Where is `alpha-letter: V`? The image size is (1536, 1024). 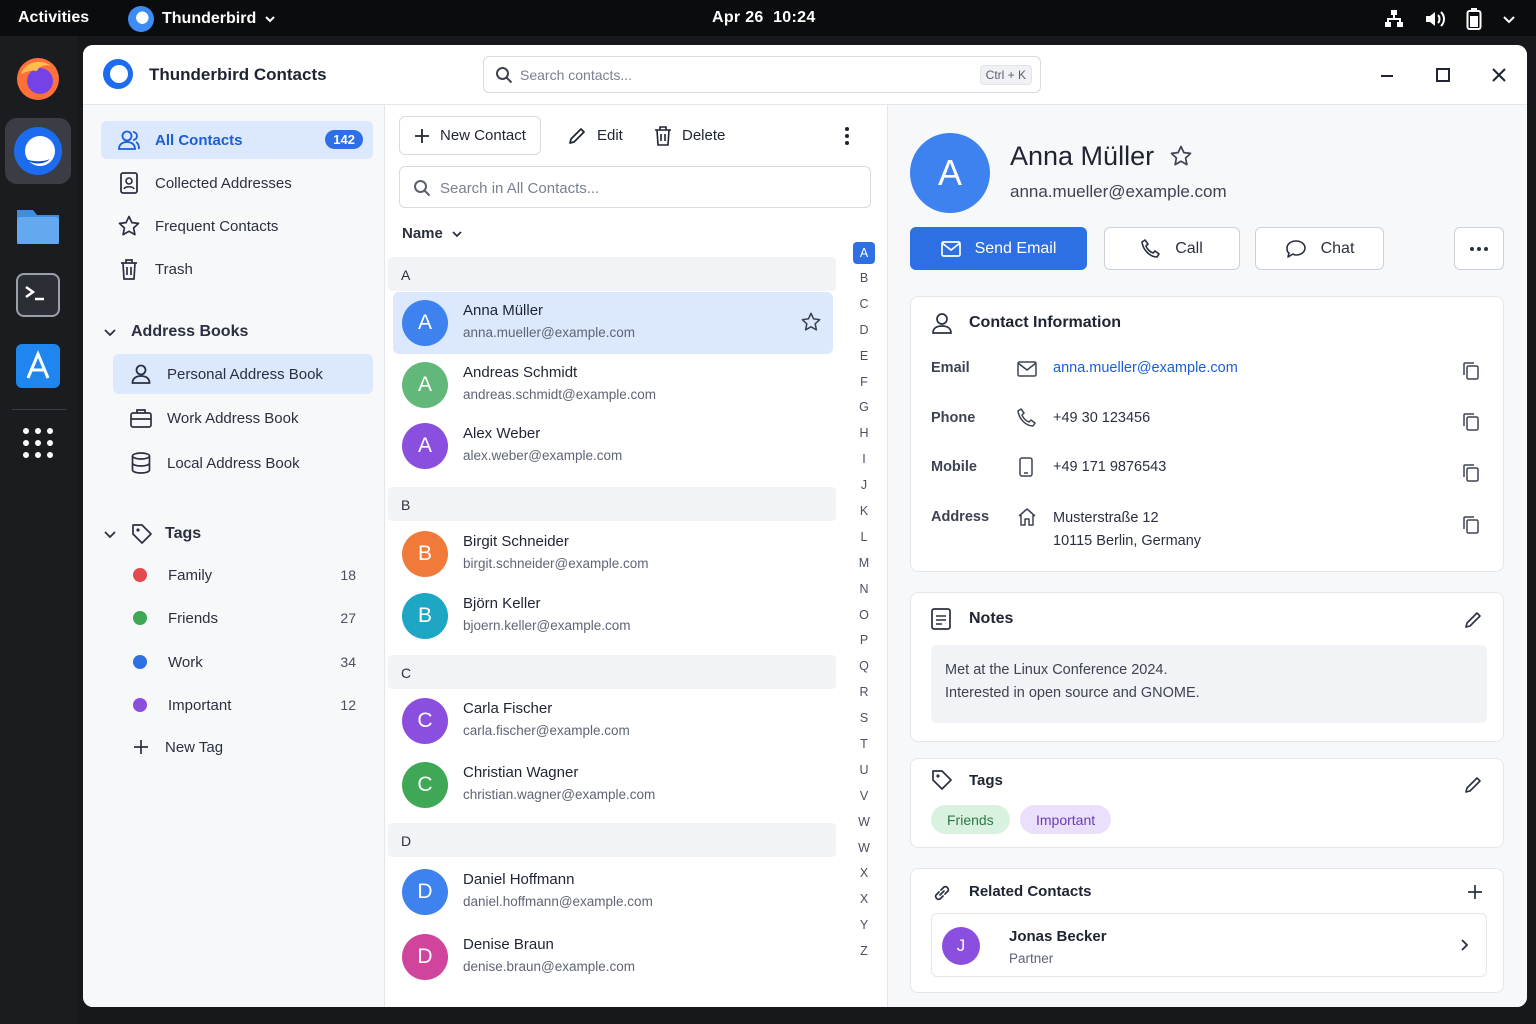
alpha-letter: V is located at coordinates (864, 797).